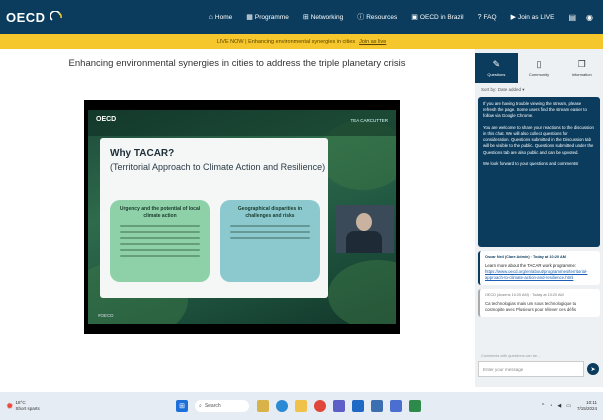 The width and height of the screenshot is (603, 420). Describe the element at coordinates (358, 406) in the screenshot. I see `outlook-icon` at that location.